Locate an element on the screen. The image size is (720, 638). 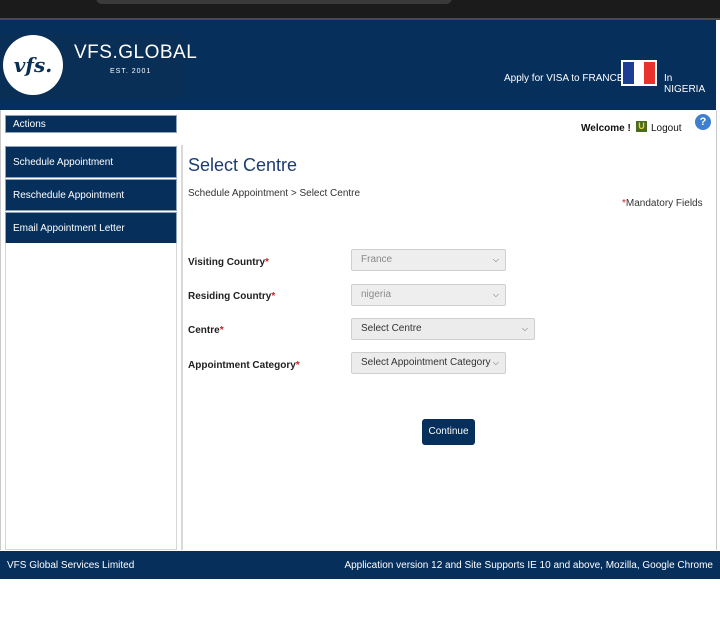
appointment-category-label-text: Appointment Category is located at coordinates (242, 365).